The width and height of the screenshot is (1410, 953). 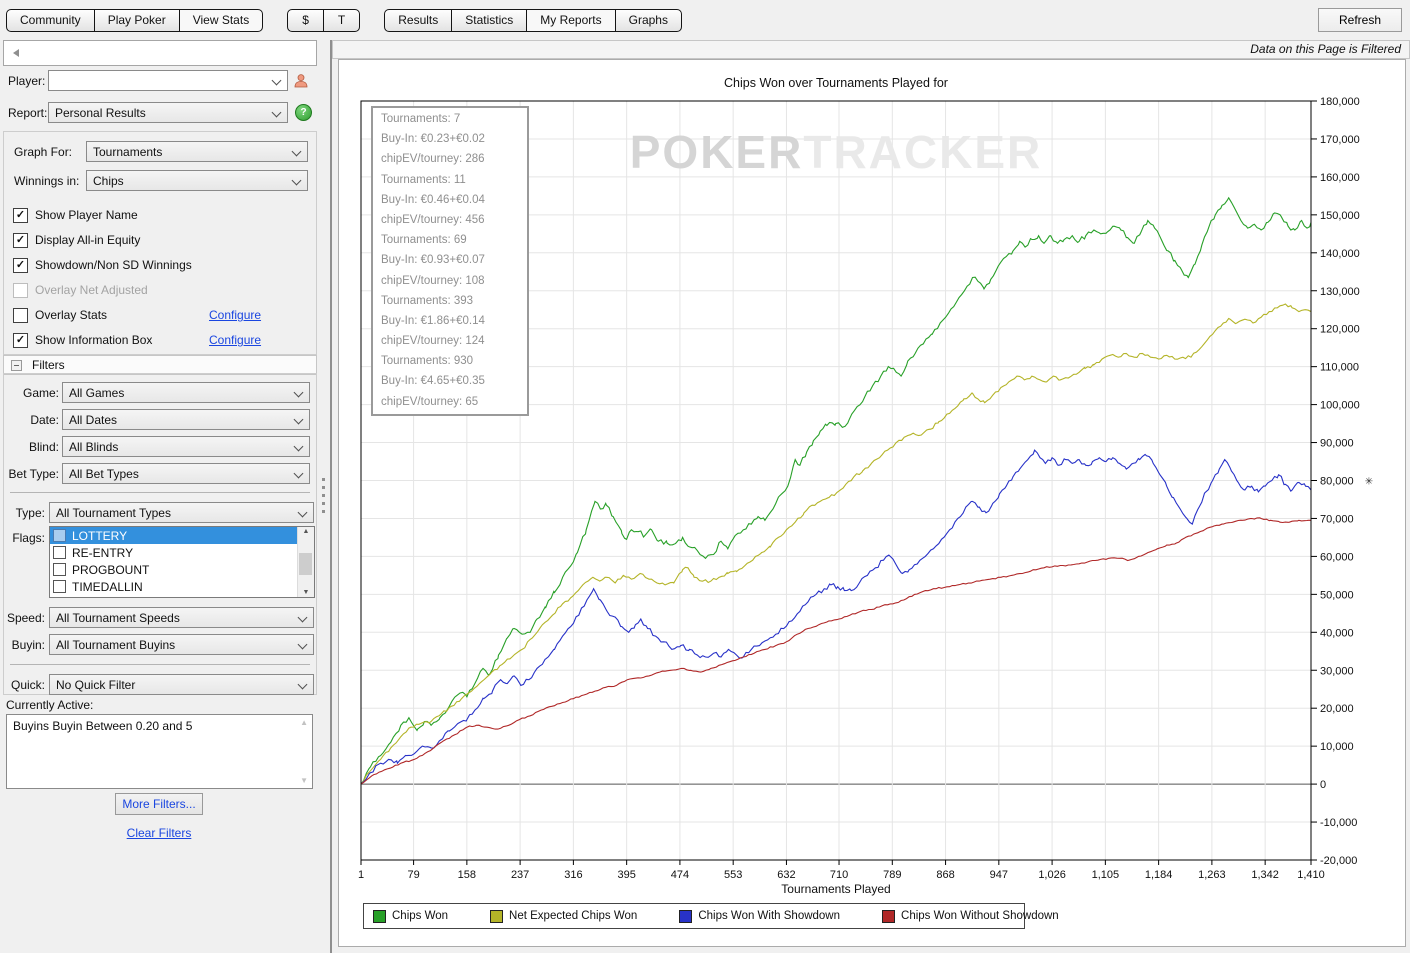 I want to click on player-combobox, so click(x=168, y=80).